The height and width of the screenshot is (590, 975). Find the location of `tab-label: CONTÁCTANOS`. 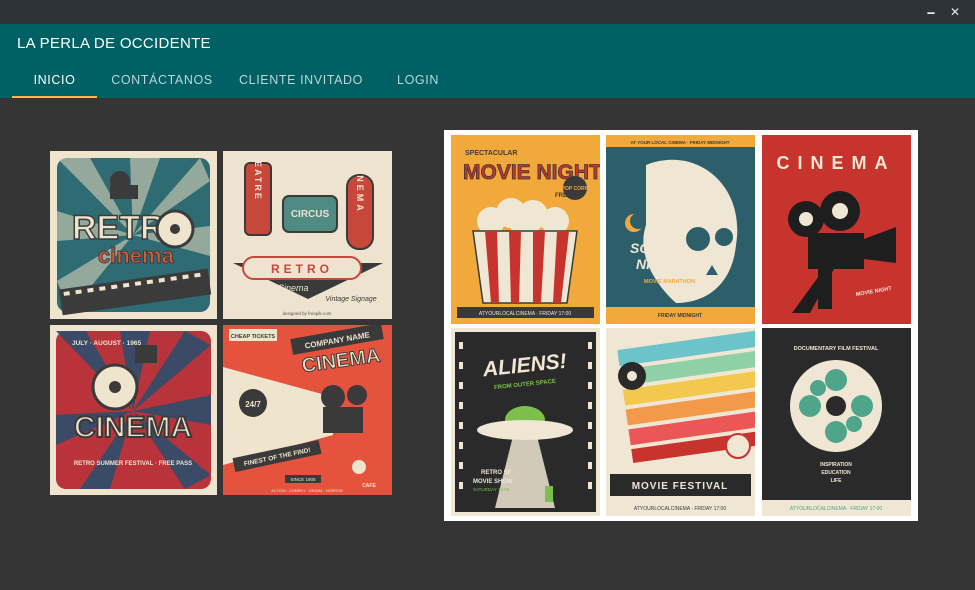

tab-label: CONTÁCTANOS is located at coordinates (162, 80).